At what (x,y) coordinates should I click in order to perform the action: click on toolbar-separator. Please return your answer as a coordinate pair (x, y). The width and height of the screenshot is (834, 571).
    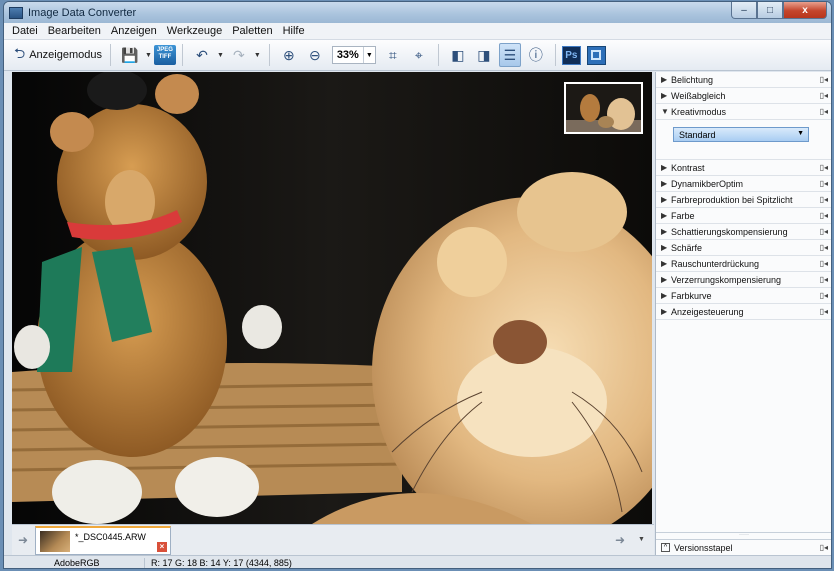
    Looking at the image, I should click on (555, 55).